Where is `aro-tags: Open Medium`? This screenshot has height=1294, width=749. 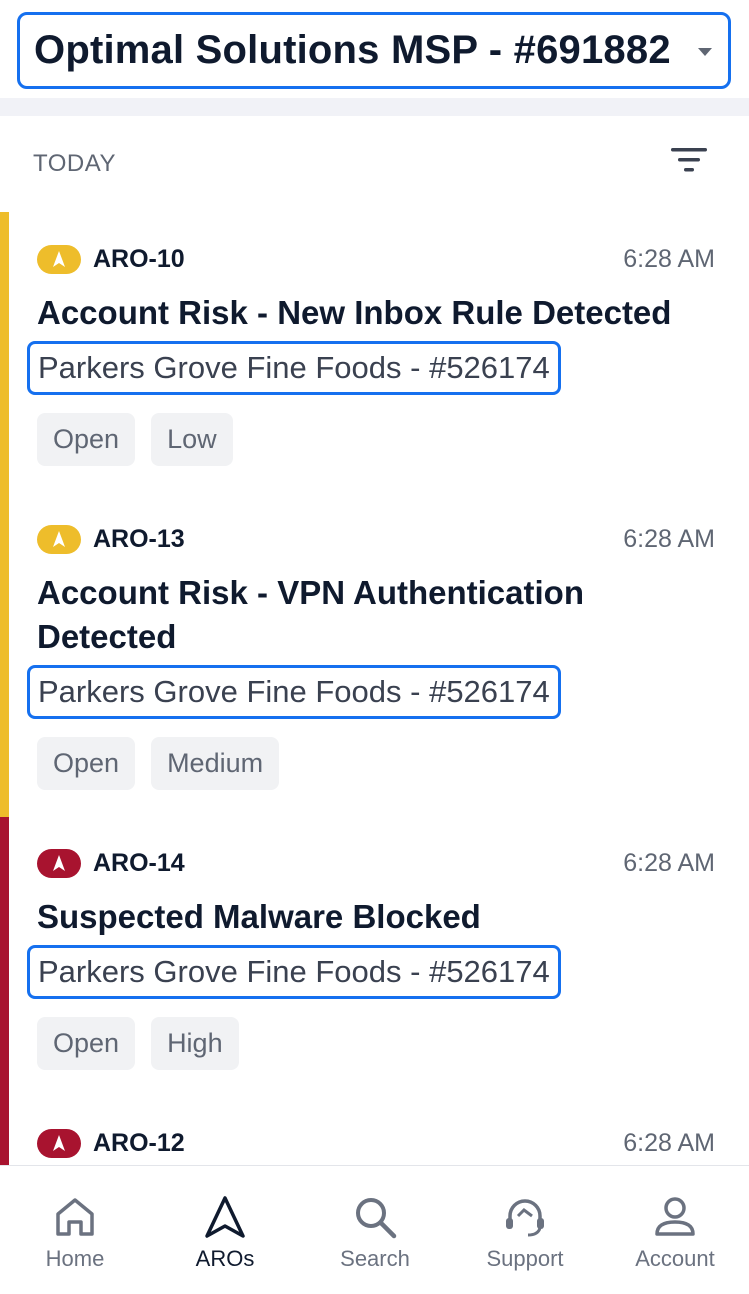 aro-tags: Open Medium is located at coordinates (158, 763).